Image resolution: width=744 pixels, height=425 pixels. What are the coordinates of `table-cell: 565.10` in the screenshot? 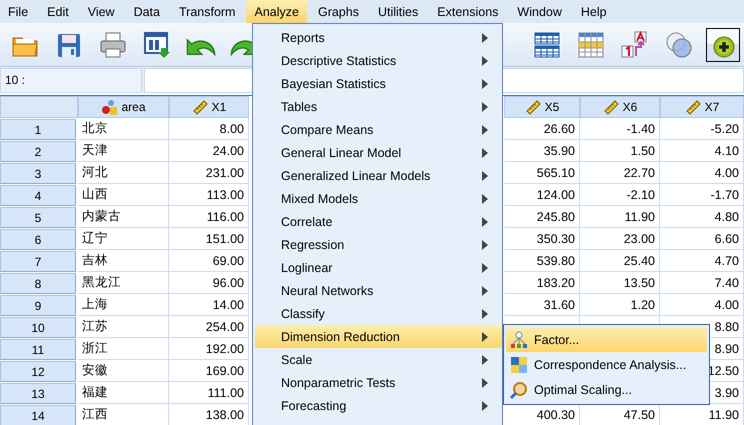 It's located at (542, 173).